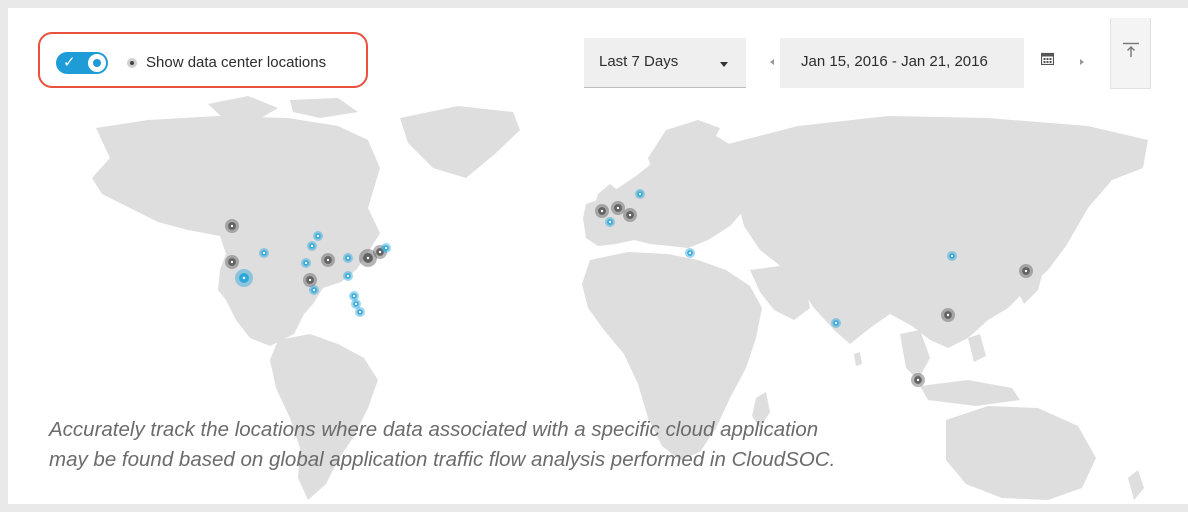 The height and width of the screenshot is (512, 1188). Describe the element at coordinates (236, 62) in the screenshot. I see `show-data-center-label: Show data center locations` at that location.